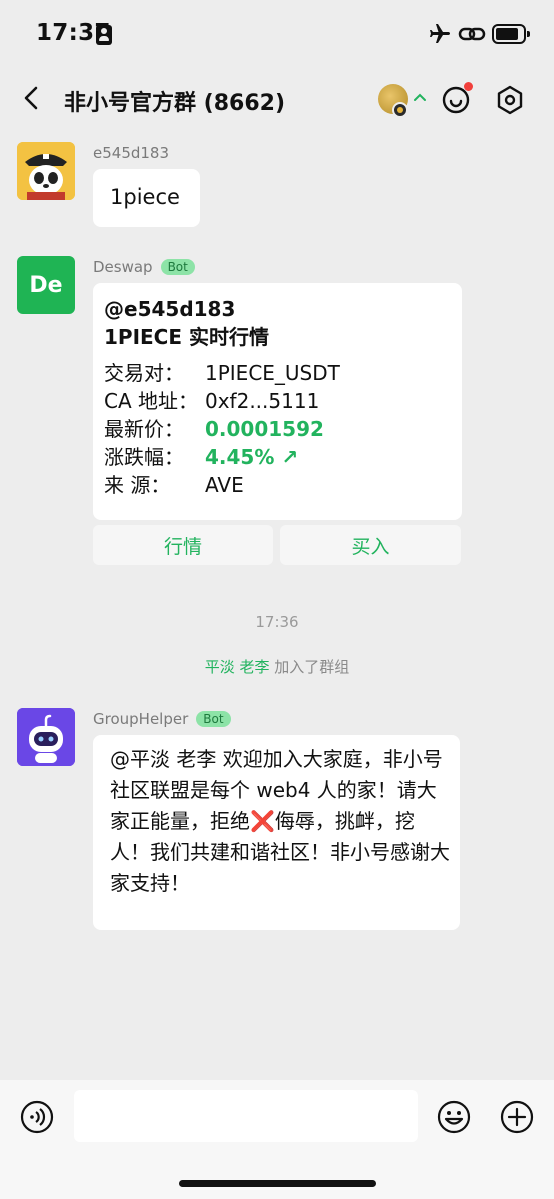 This screenshot has width=554, height=1199. Describe the element at coordinates (237, 667) in the screenshot. I see `joined-user-name: 平淡 老李` at that location.